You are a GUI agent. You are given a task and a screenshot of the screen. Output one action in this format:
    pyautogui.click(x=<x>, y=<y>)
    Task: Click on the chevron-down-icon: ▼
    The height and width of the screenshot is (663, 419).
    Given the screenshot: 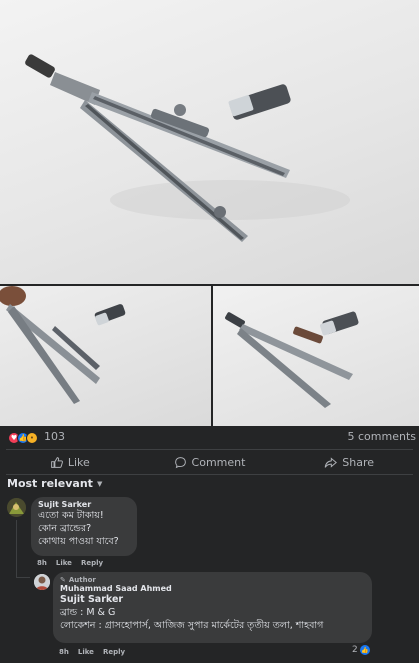 What is the action you would take?
    pyautogui.click(x=99, y=483)
    